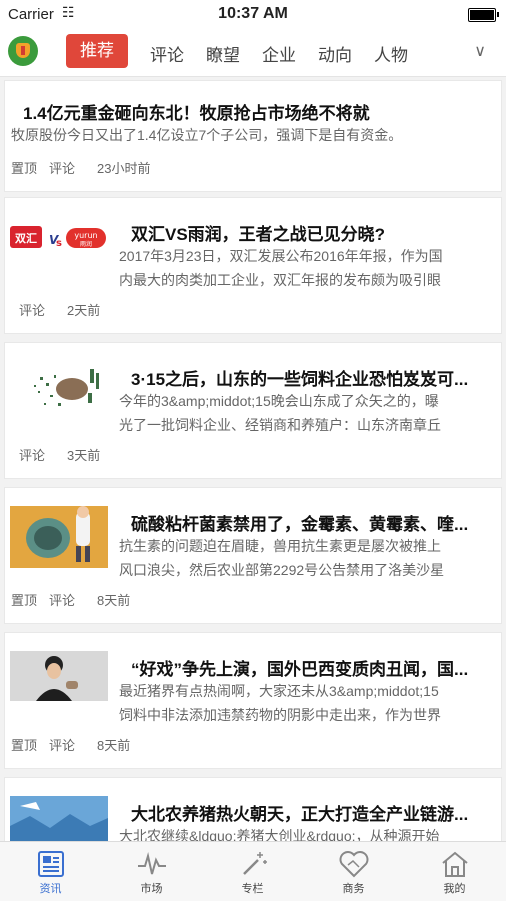 This screenshot has height=901, width=506. Describe the element at coordinates (167, 53) in the screenshot. I see `tab-comment: 评论` at that location.